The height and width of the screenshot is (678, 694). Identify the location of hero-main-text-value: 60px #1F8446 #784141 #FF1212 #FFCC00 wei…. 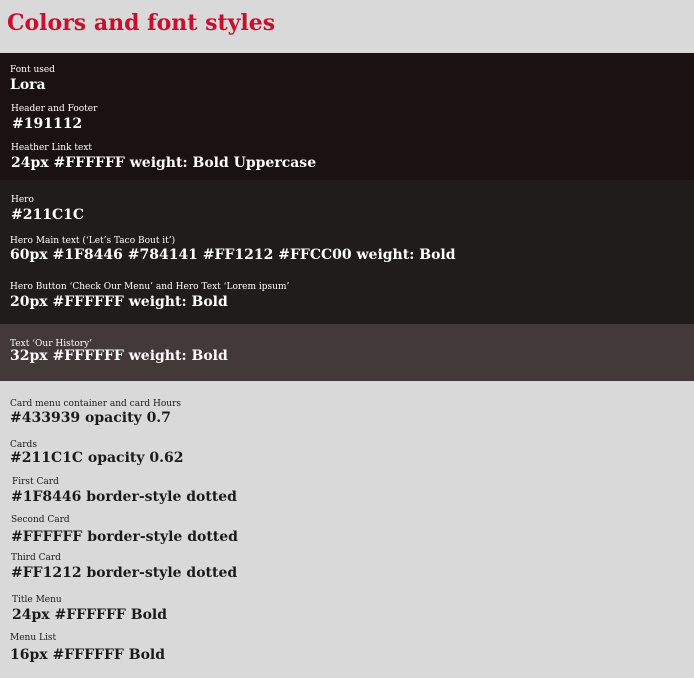
(233, 255).